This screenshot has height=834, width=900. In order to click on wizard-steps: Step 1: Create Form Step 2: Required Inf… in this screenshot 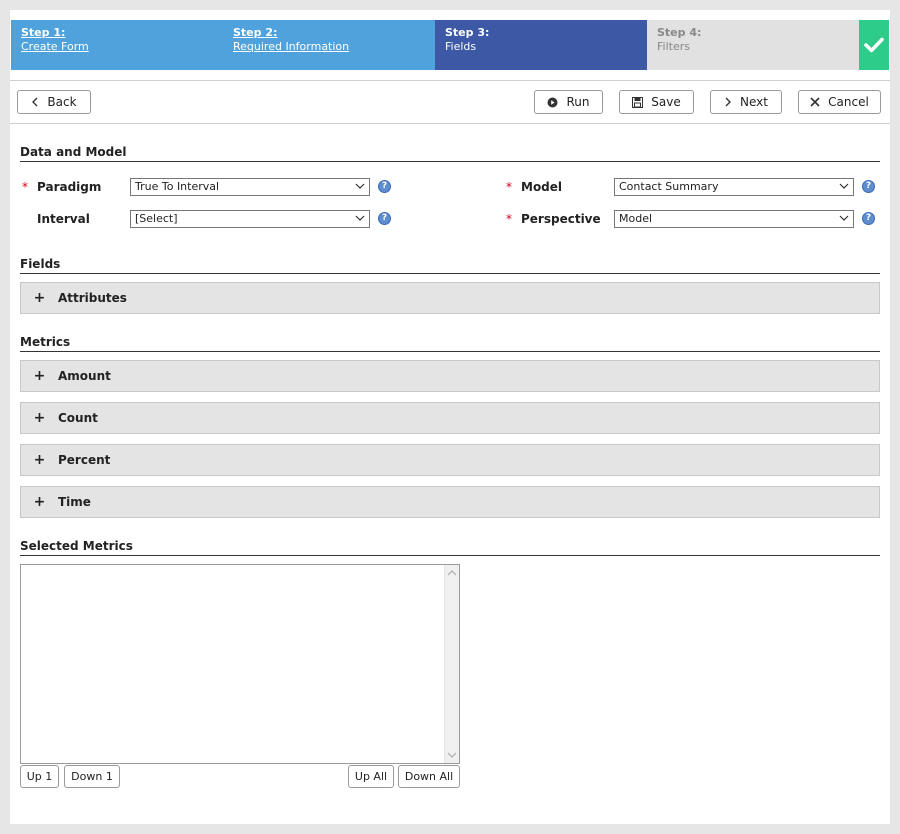, I will do `click(450, 45)`.